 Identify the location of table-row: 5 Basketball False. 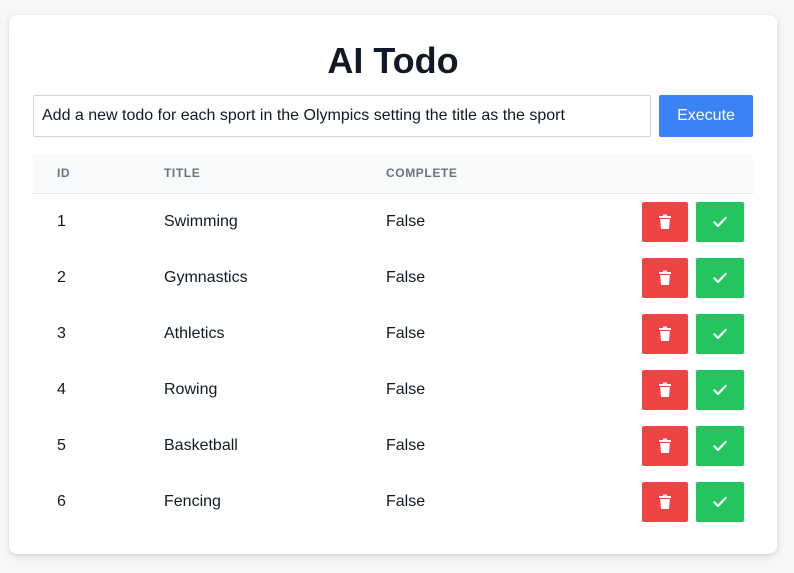
(393, 446).